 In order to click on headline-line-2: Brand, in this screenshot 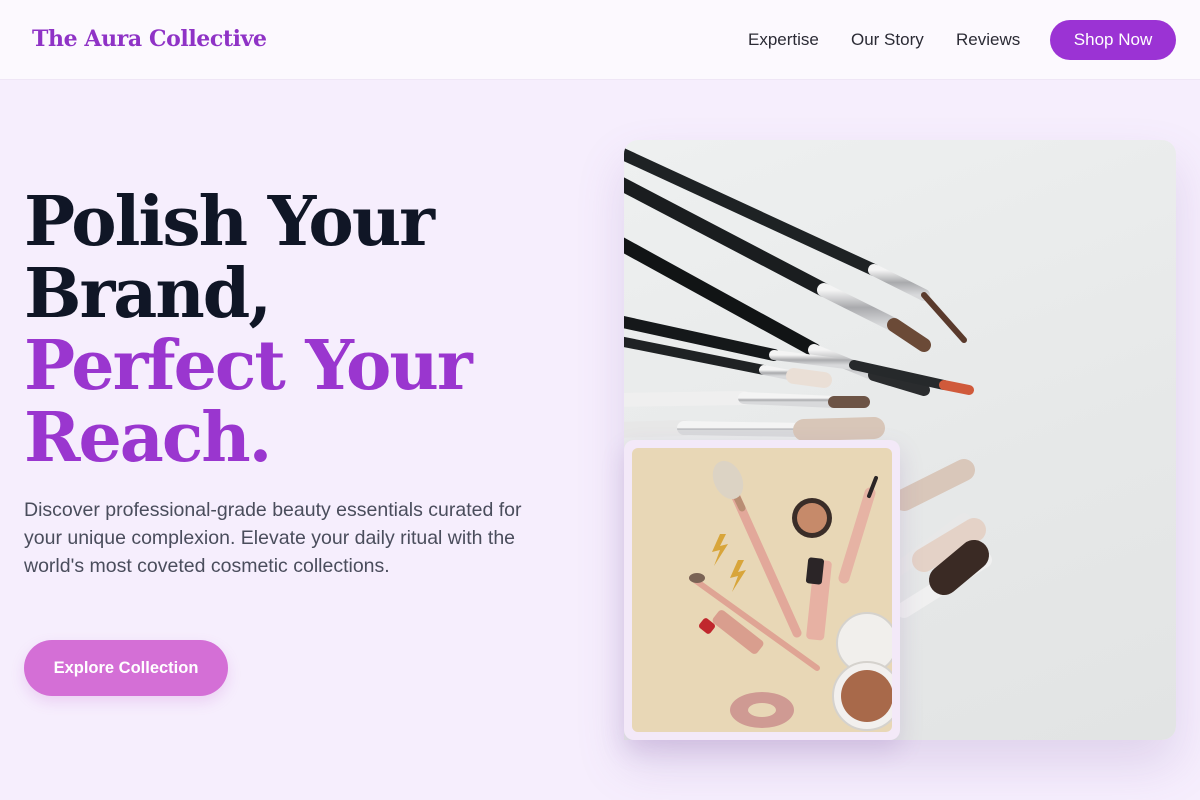, I will do `click(148, 294)`.